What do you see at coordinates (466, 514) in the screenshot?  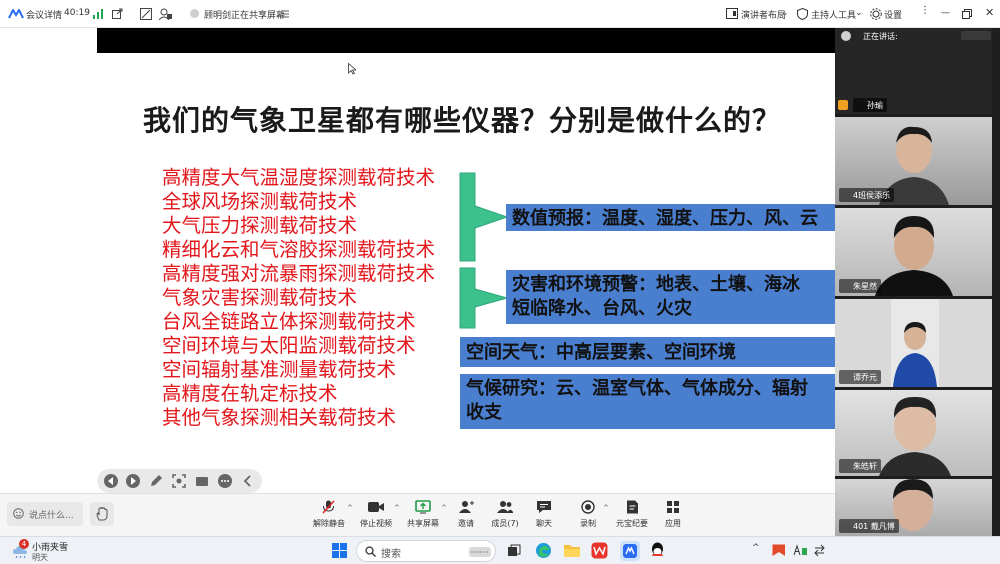 I see `invite-button: 邀请` at bounding box center [466, 514].